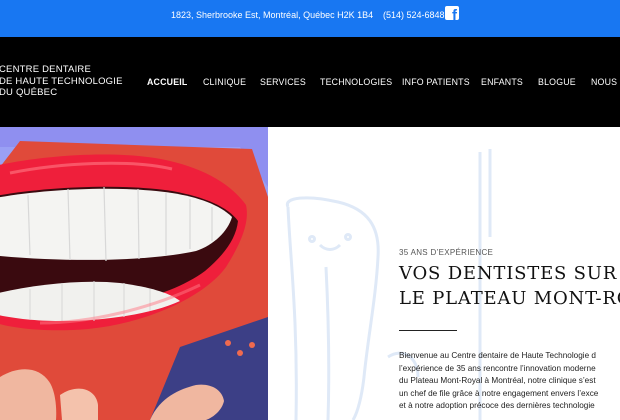 The image size is (620, 420). What do you see at coordinates (414, 15) in the screenshot?
I see `phone-link: (514) 524-6848` at bounding box center [414, 15].